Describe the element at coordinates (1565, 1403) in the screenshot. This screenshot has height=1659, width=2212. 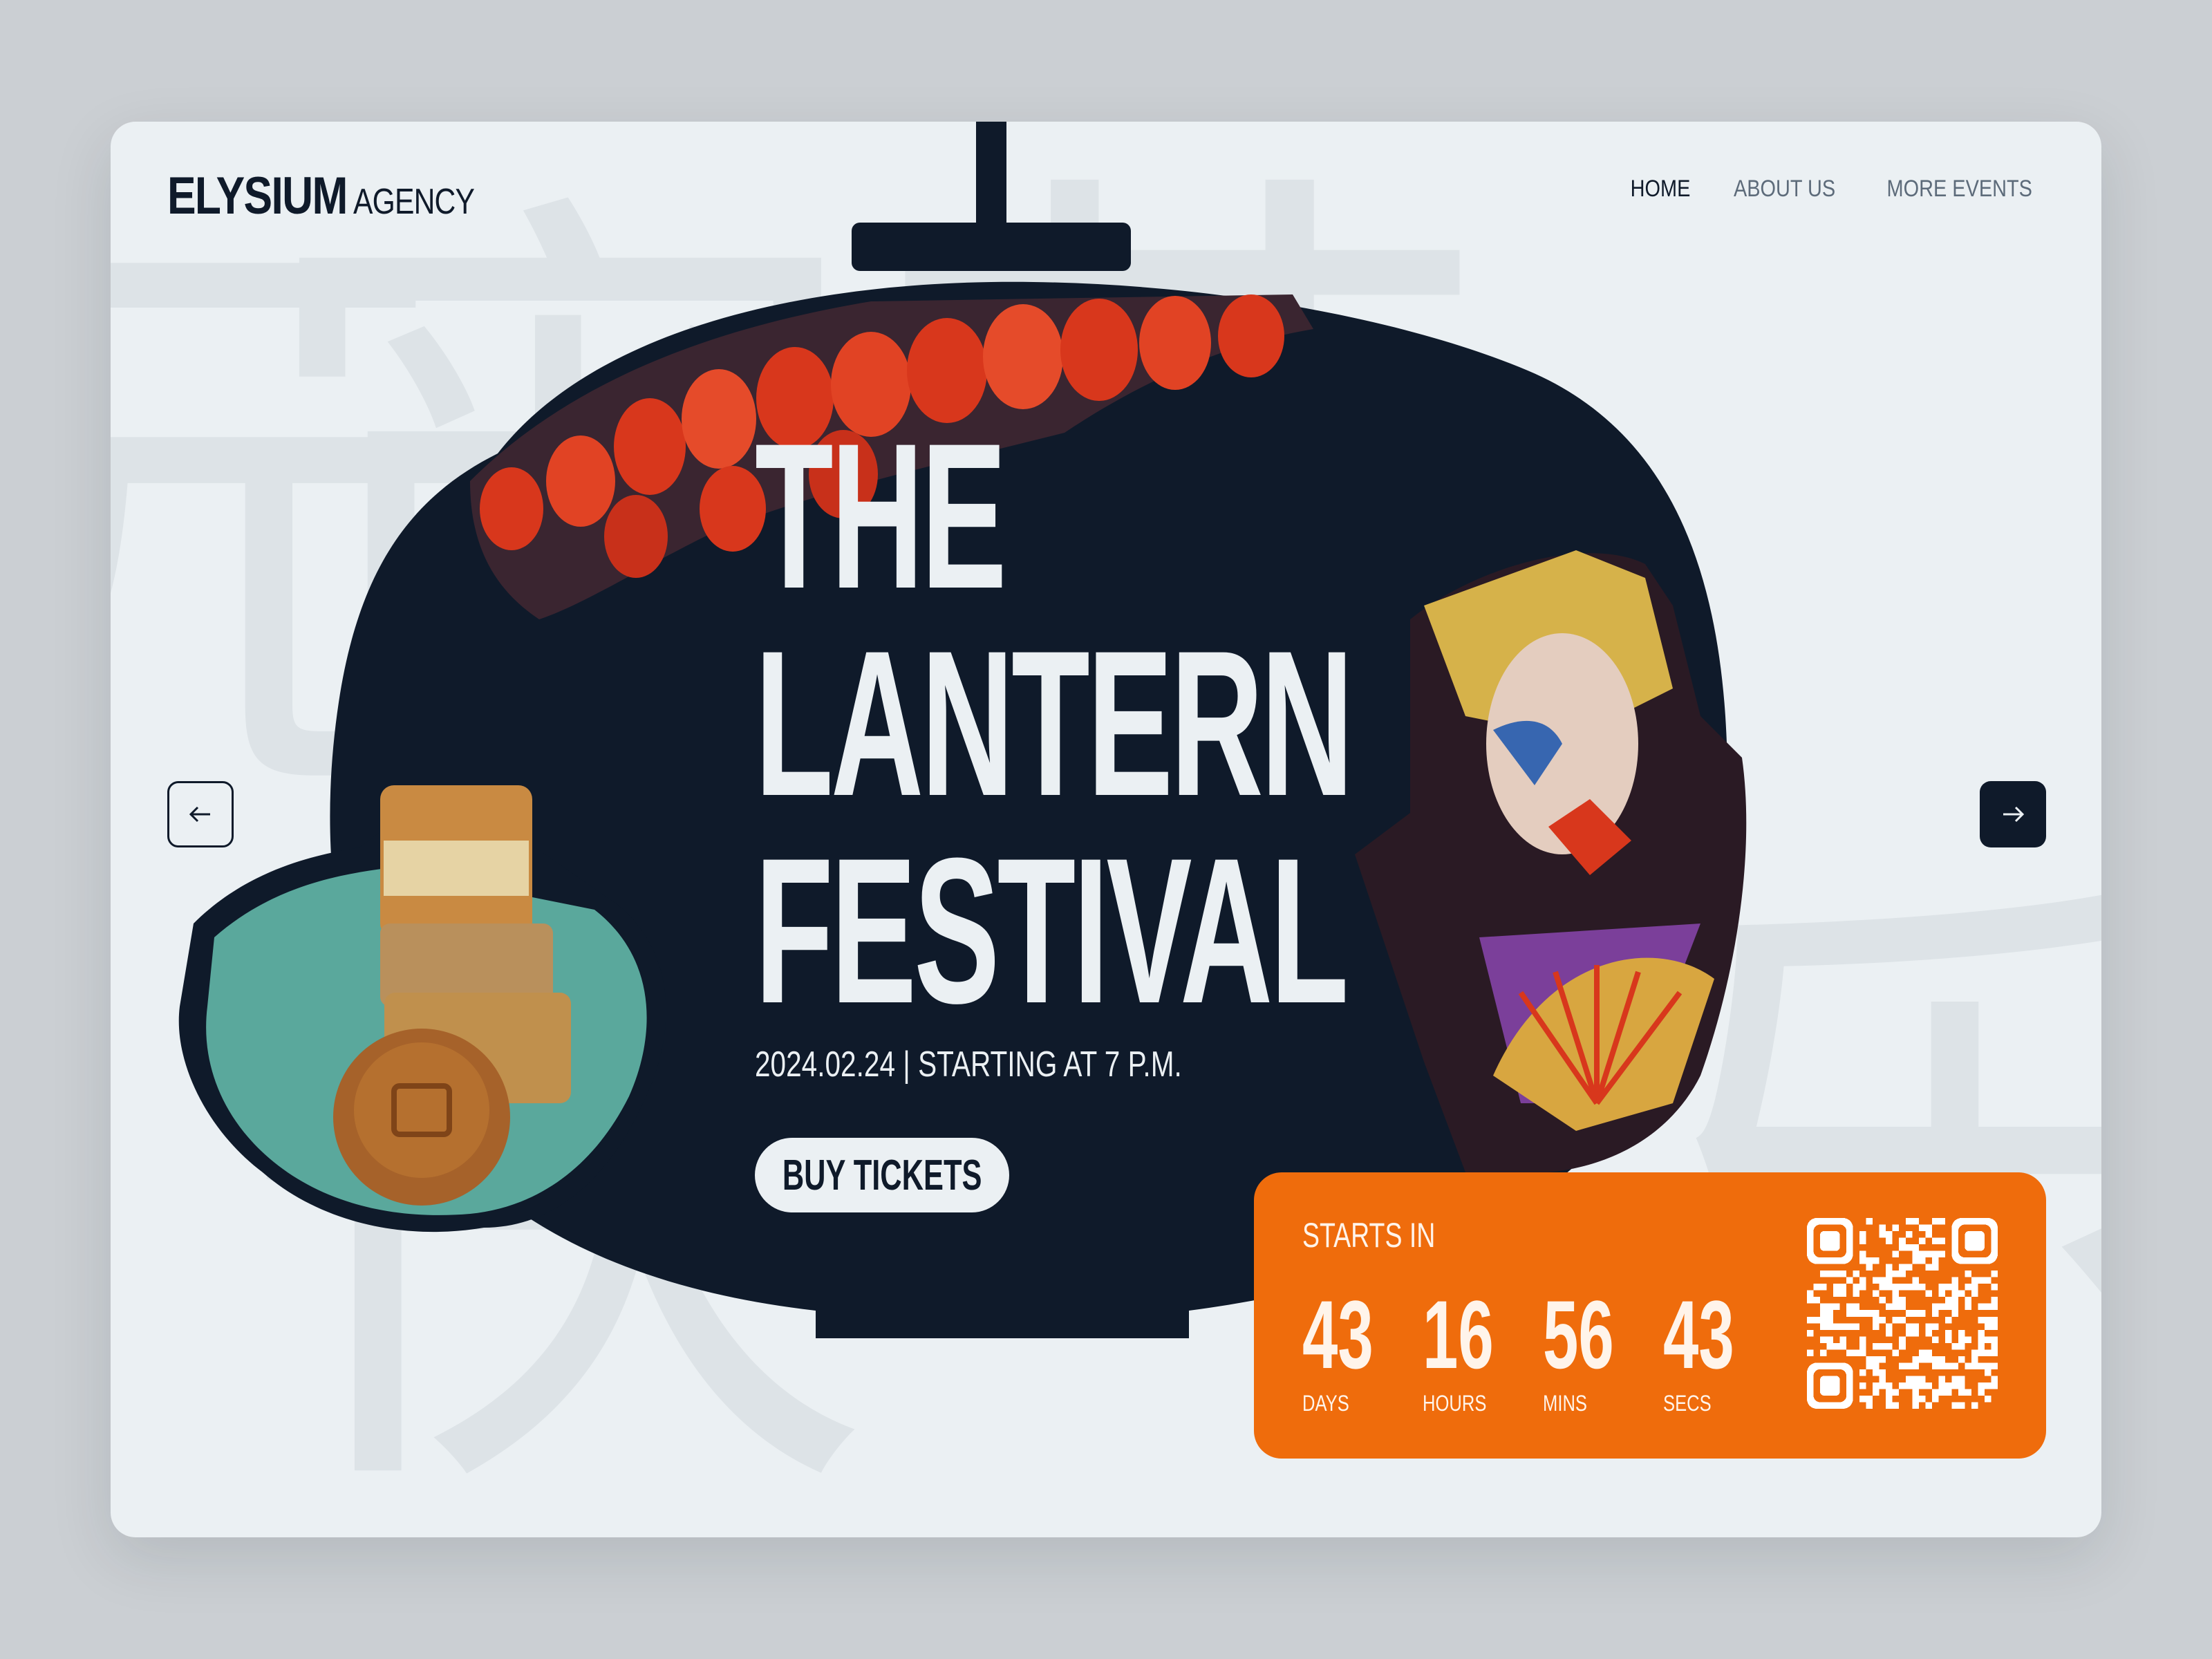
I see `countdown-caption: MINS` at that location.